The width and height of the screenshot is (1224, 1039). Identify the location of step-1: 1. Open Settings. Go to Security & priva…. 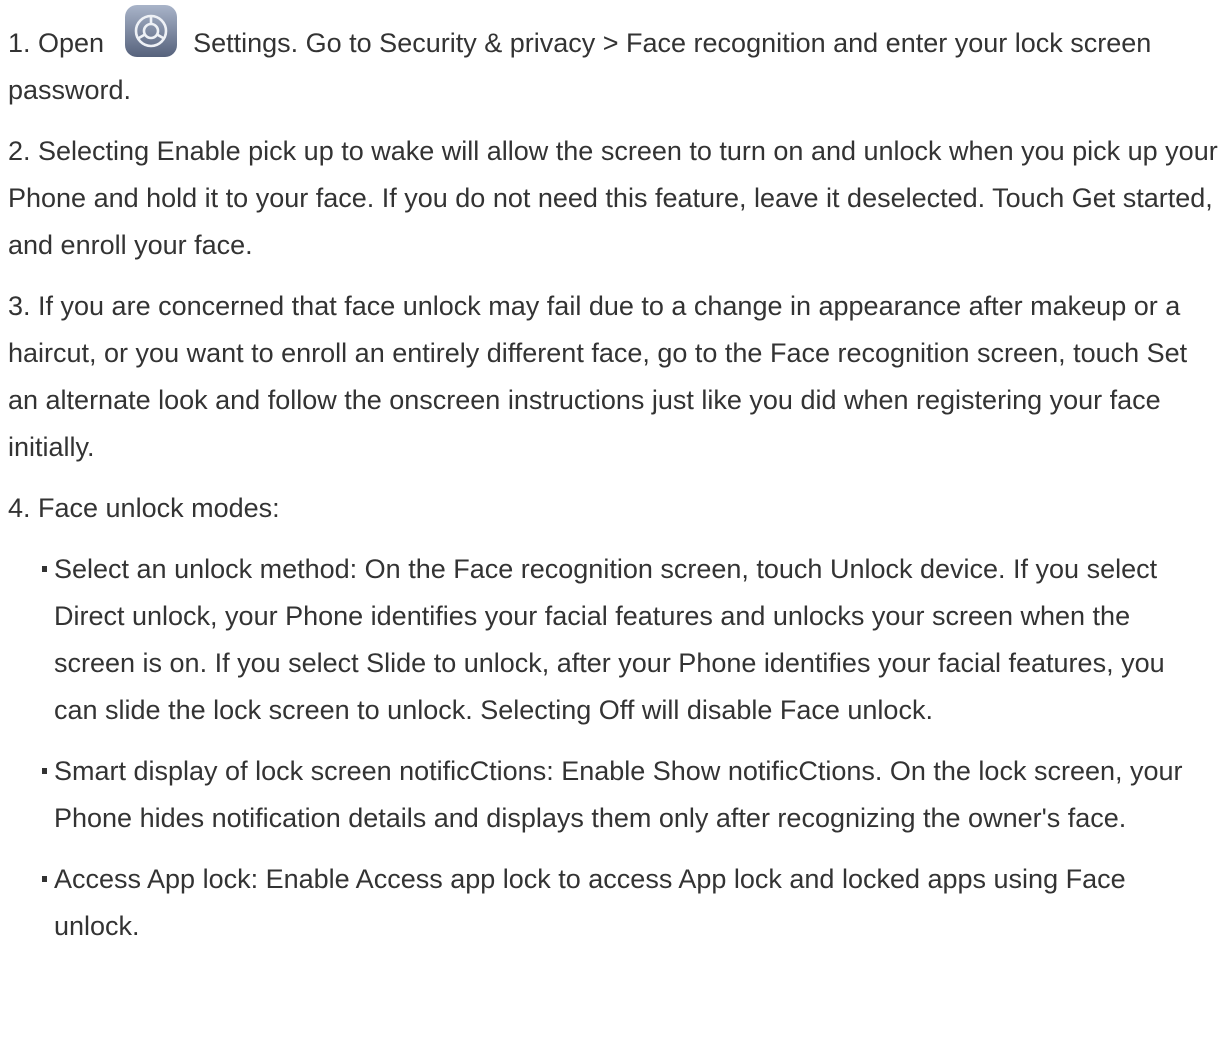
(613, 59).